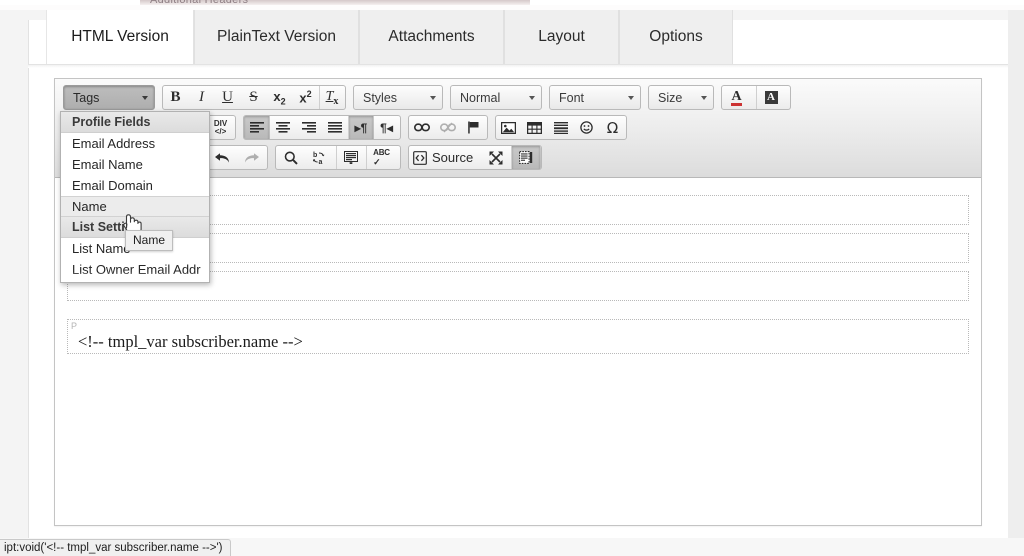  I want to click on maximize-button, so click(496, 157).